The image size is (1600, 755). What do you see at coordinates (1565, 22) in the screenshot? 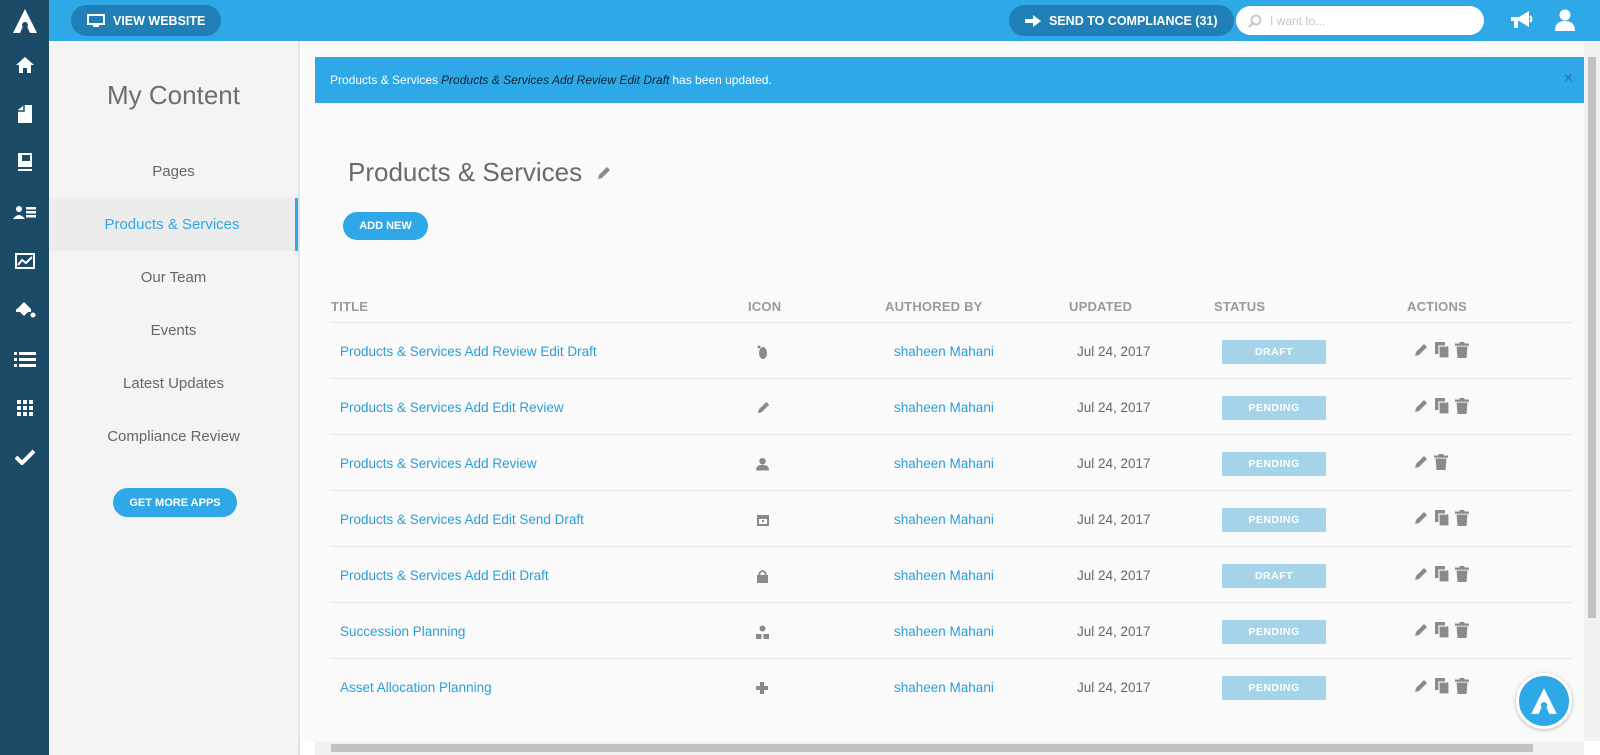
I see `user-icon` at bounding box center [1565, 22].